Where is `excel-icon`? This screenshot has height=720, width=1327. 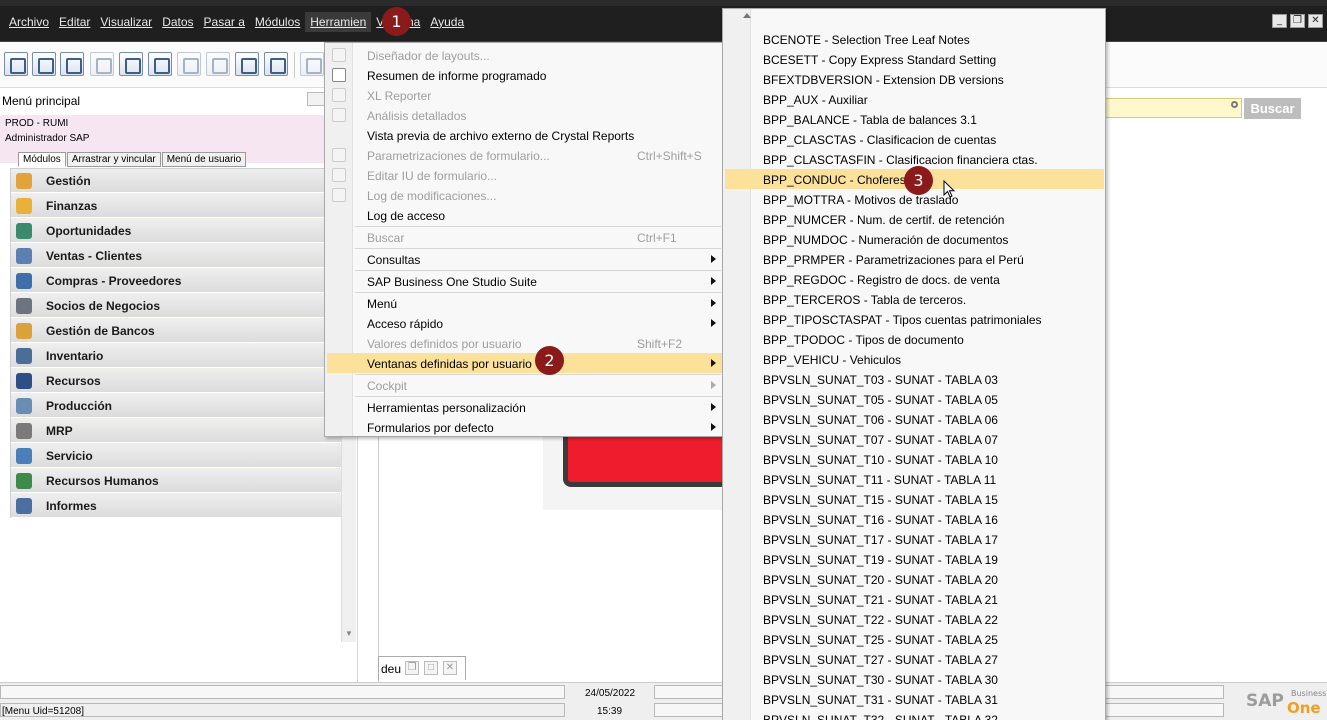
excel-icon is located at coordinates (160, 64).